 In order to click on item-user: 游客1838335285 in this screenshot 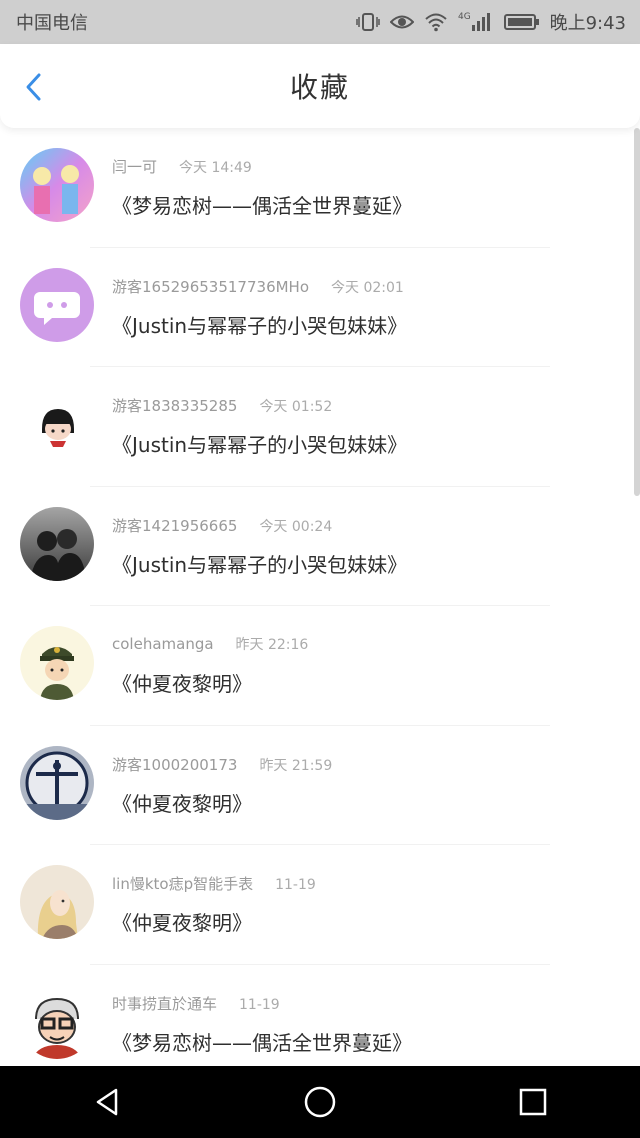, I will do `click(175, 406)`.